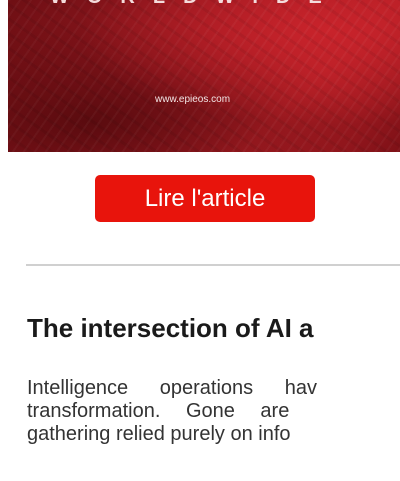  Describe the element at coordinates (170, 328) in the screenshot. I see `article-title: The intersection of AI a` at that location.